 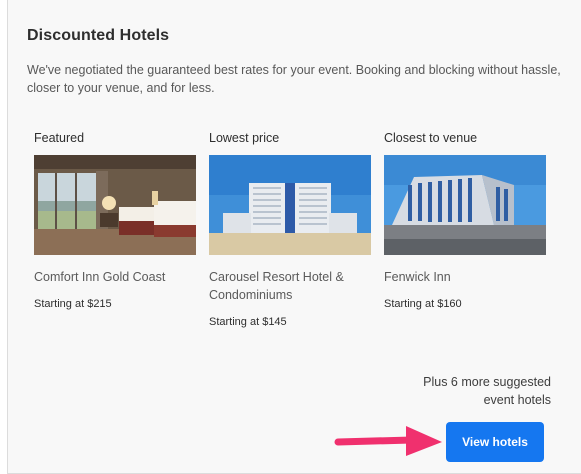 What do you see at coordinates (98, 35) in the screenshot?
I see `section-title: Discounted Hotels` at bounding box center [98, 35].